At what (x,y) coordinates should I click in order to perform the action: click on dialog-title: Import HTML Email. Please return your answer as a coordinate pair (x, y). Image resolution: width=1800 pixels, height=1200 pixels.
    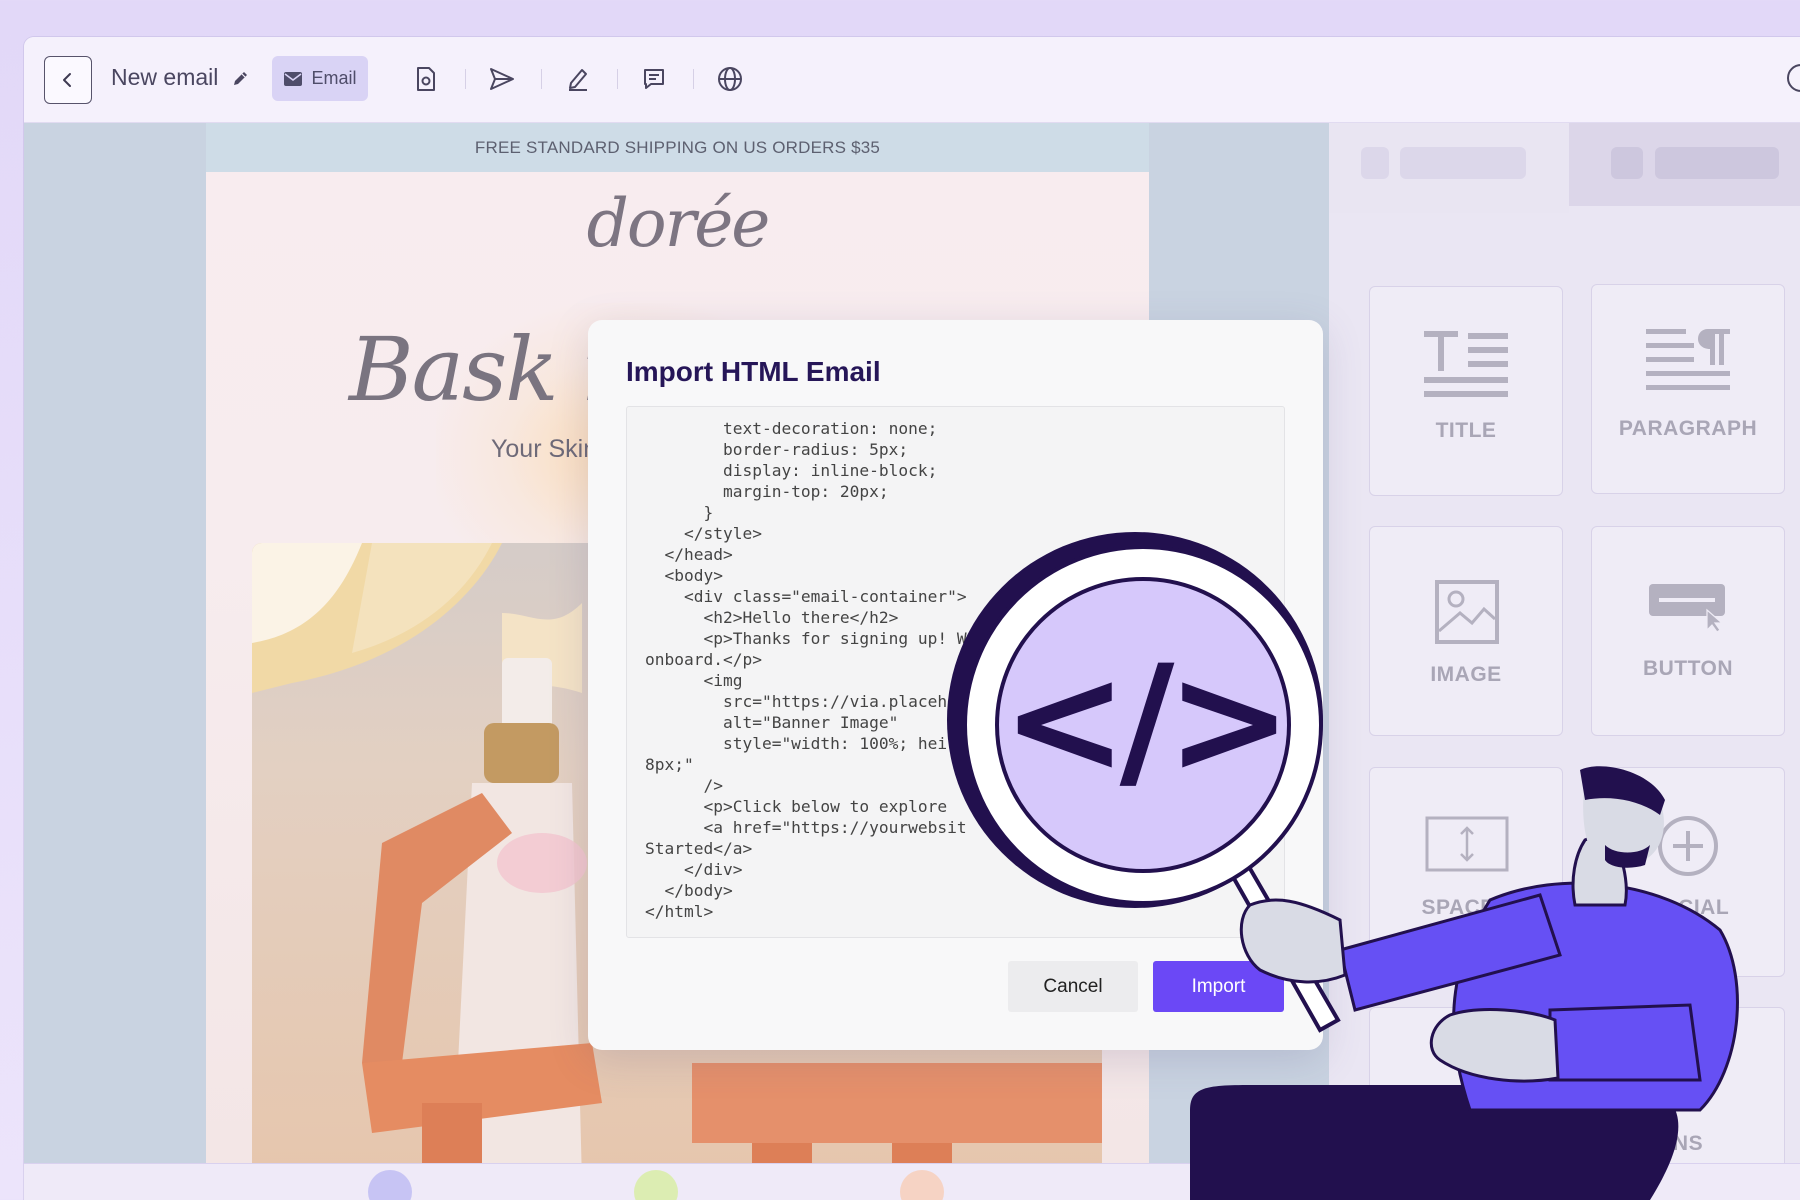
    Looking at the image, I should click on (753, 371).